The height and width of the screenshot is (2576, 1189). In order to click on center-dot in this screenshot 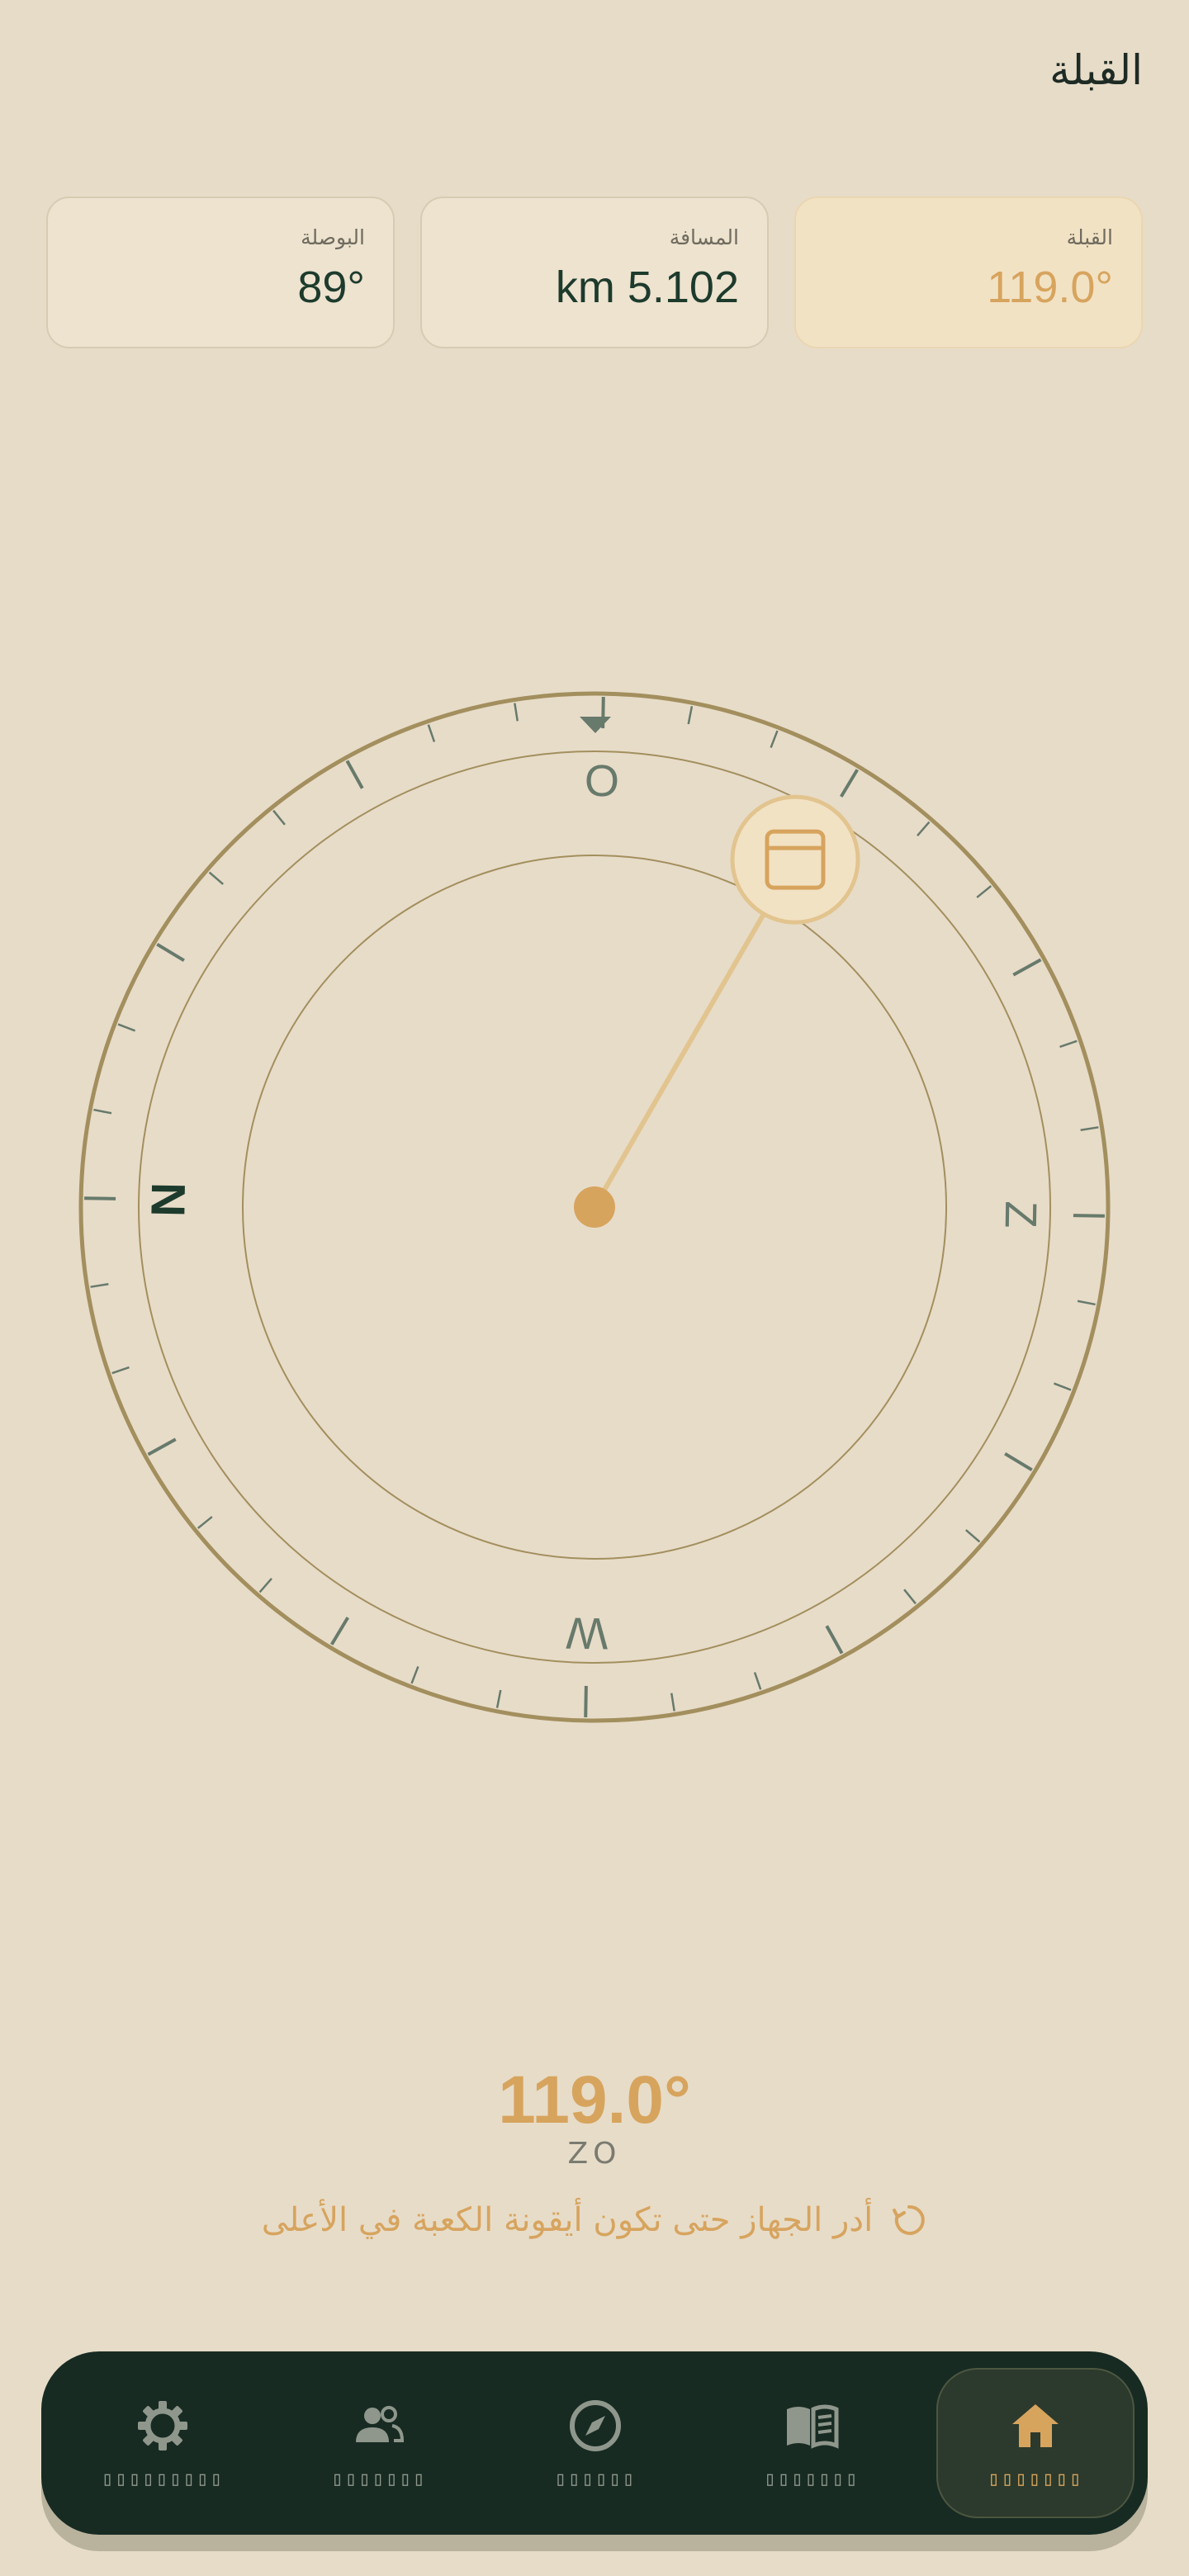, I will do `click(594, 1207)`.